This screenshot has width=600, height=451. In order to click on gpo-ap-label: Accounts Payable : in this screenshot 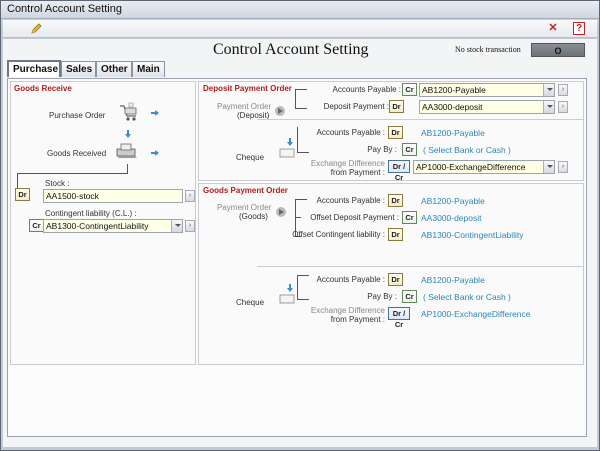, I will do `click(350, 200)`.